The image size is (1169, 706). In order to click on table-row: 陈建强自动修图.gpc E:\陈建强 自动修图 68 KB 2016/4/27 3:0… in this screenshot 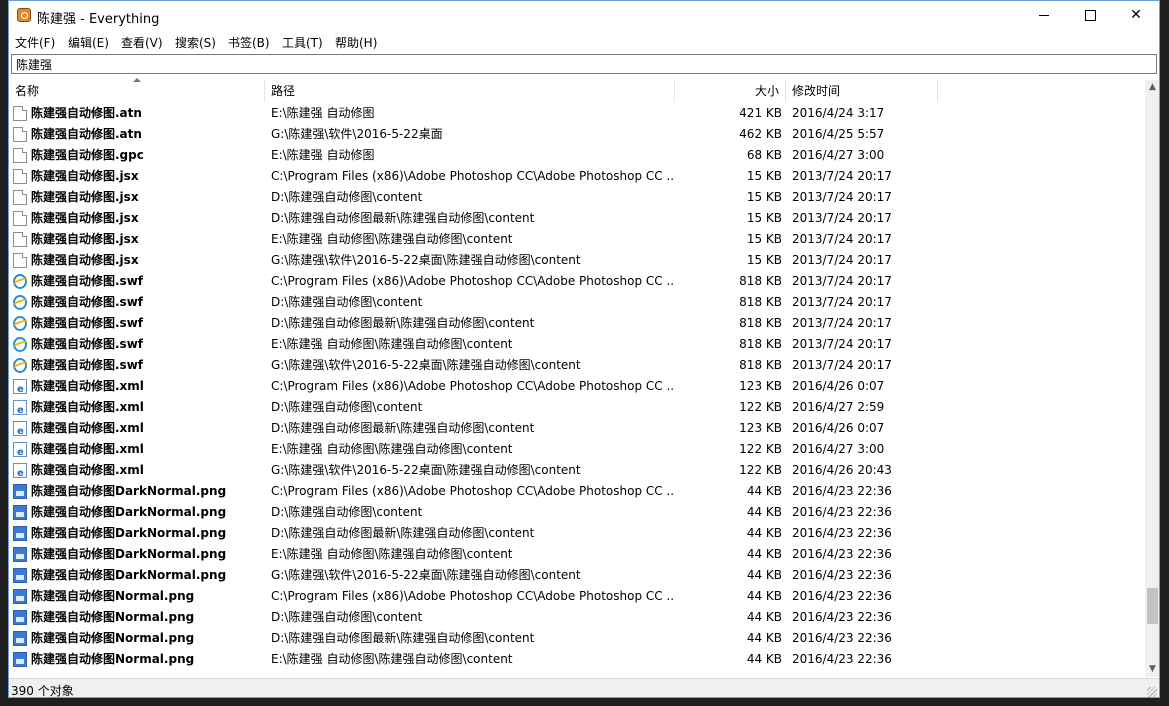, I will do `click(577, 155)`.